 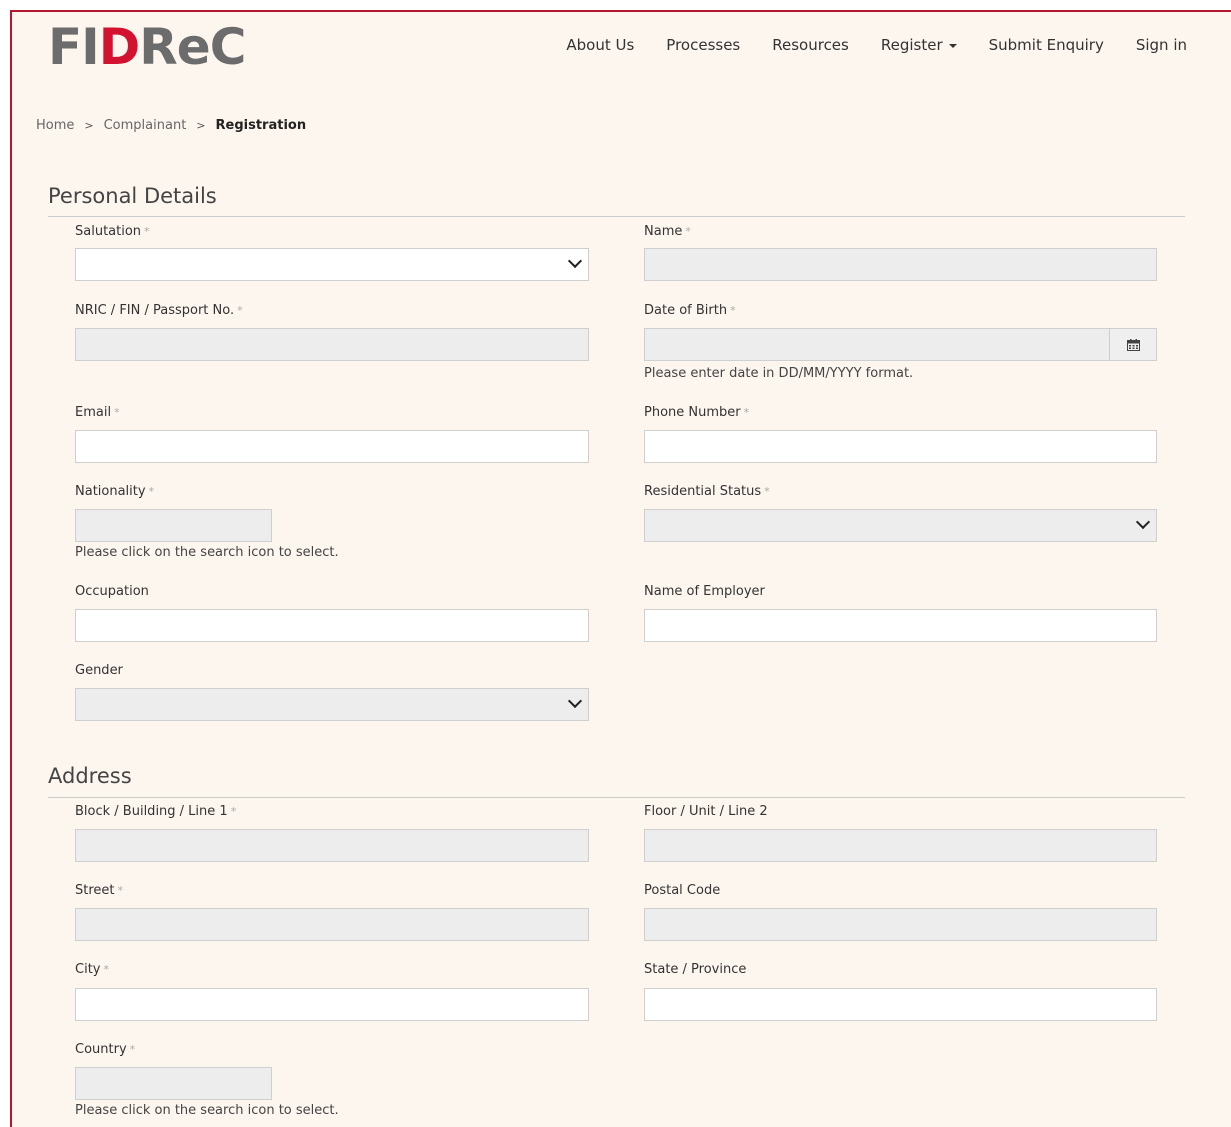 What do you see at coordinates (90, 776) in the screenshot?
I see `section-title-address: Address` at bounding box center [90, 776].